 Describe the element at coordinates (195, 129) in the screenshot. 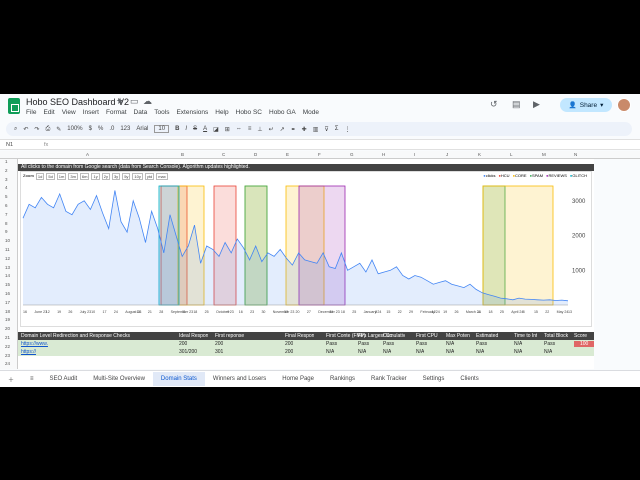

I see `strike-button: S` at that location.